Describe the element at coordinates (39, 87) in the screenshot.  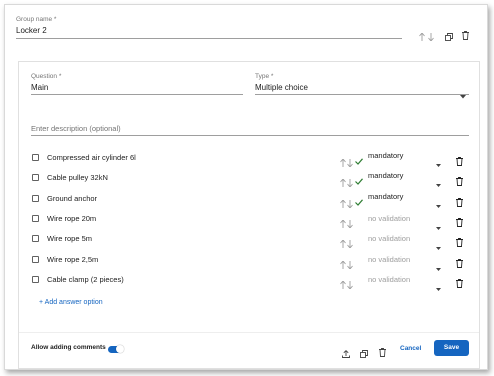
I see `question-input: Main` at that location.